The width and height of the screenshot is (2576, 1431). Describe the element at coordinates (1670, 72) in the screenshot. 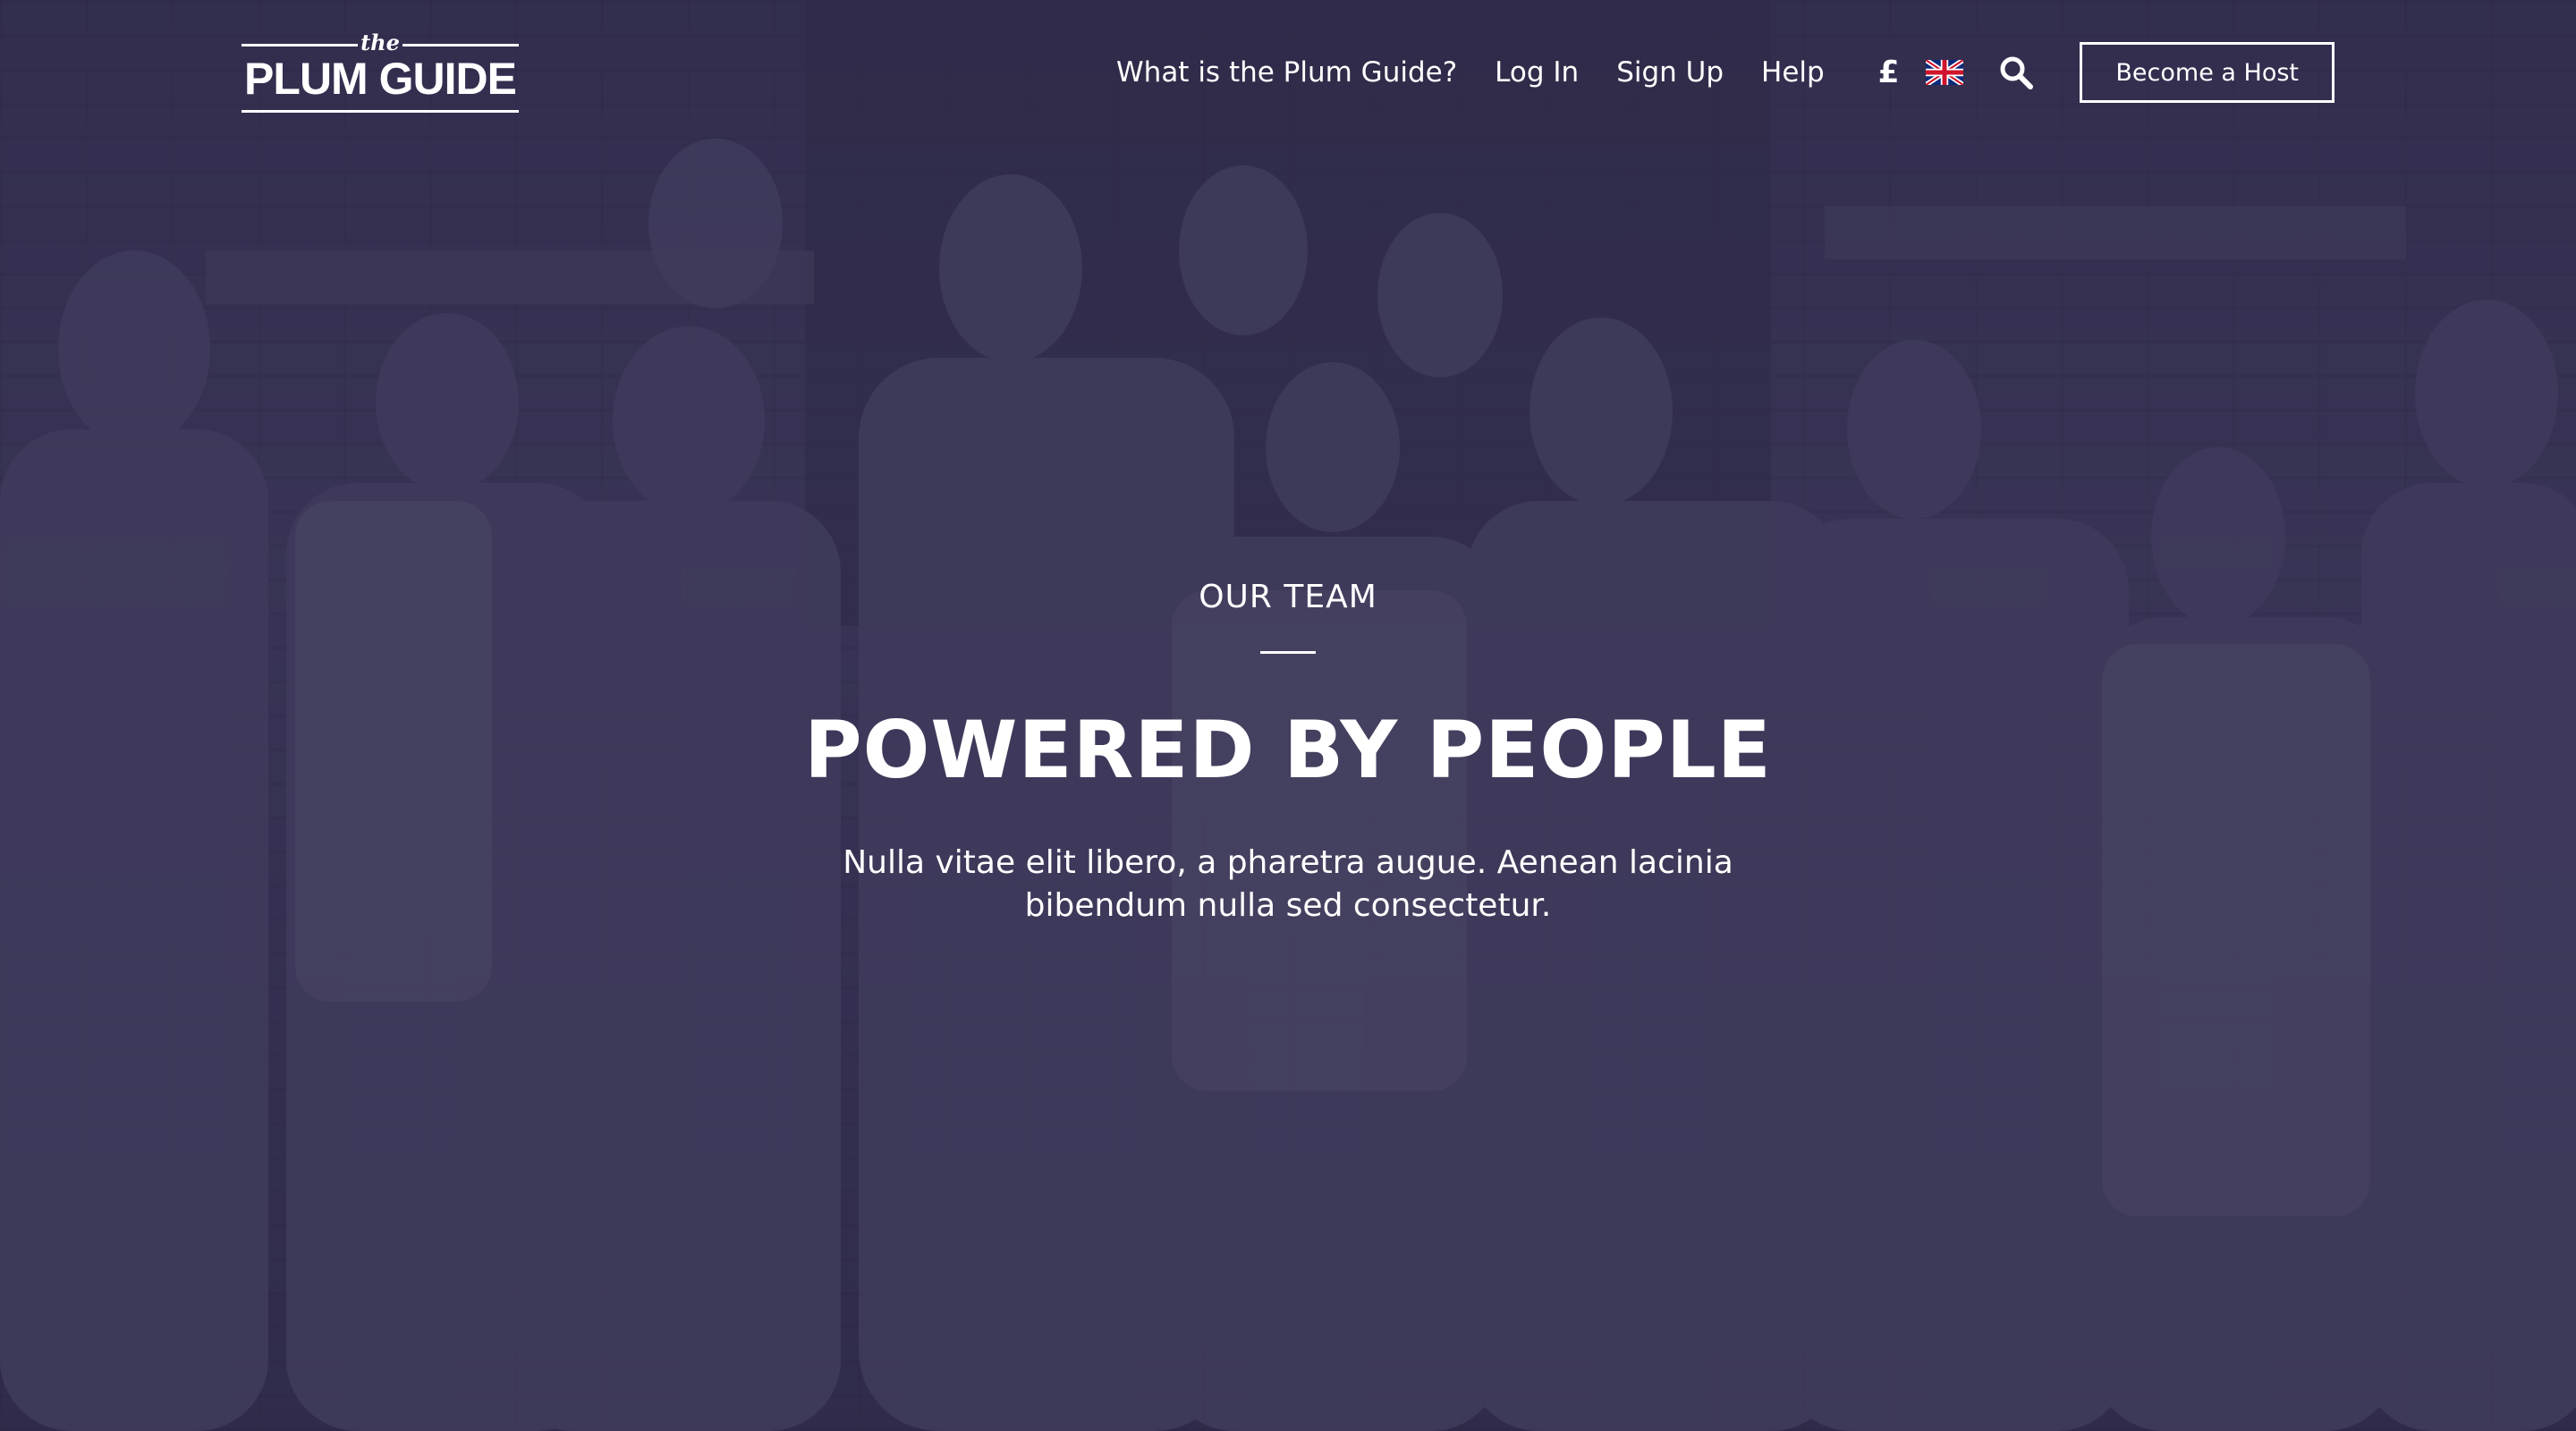

I see `nav-link-sign-up: Sign Up` at that location.